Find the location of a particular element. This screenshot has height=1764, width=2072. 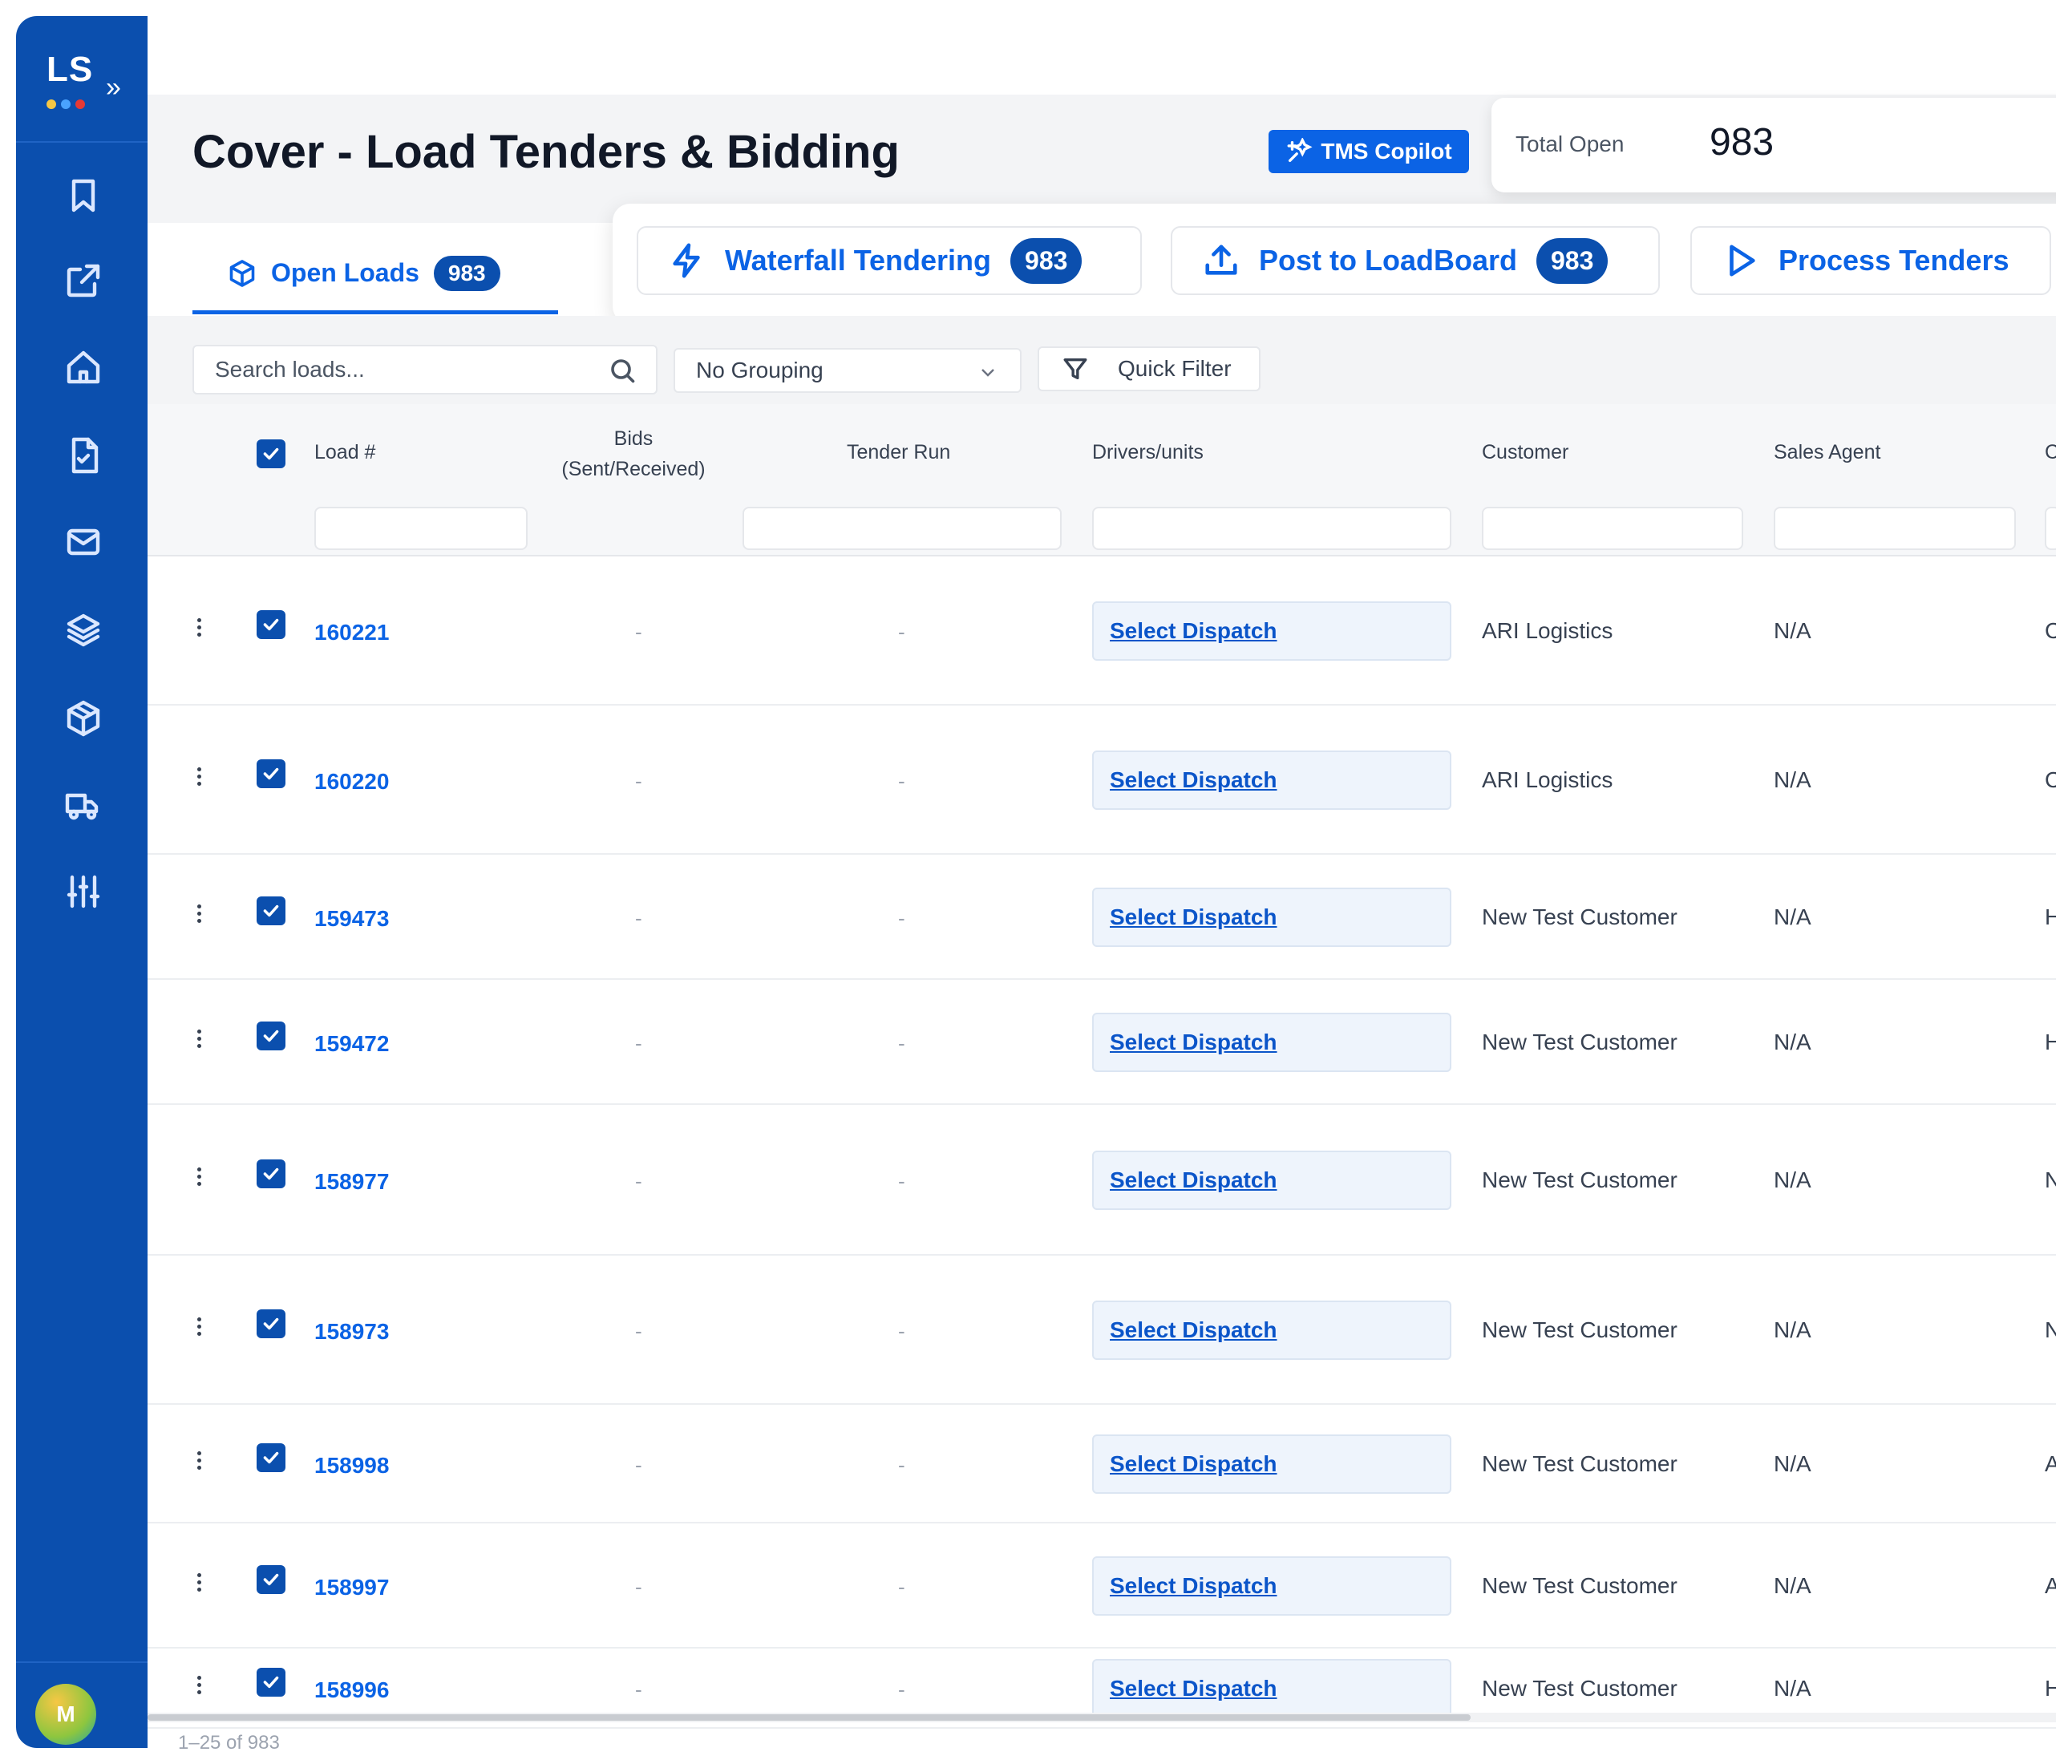

top-bar is located at coordinates (1102, 55).